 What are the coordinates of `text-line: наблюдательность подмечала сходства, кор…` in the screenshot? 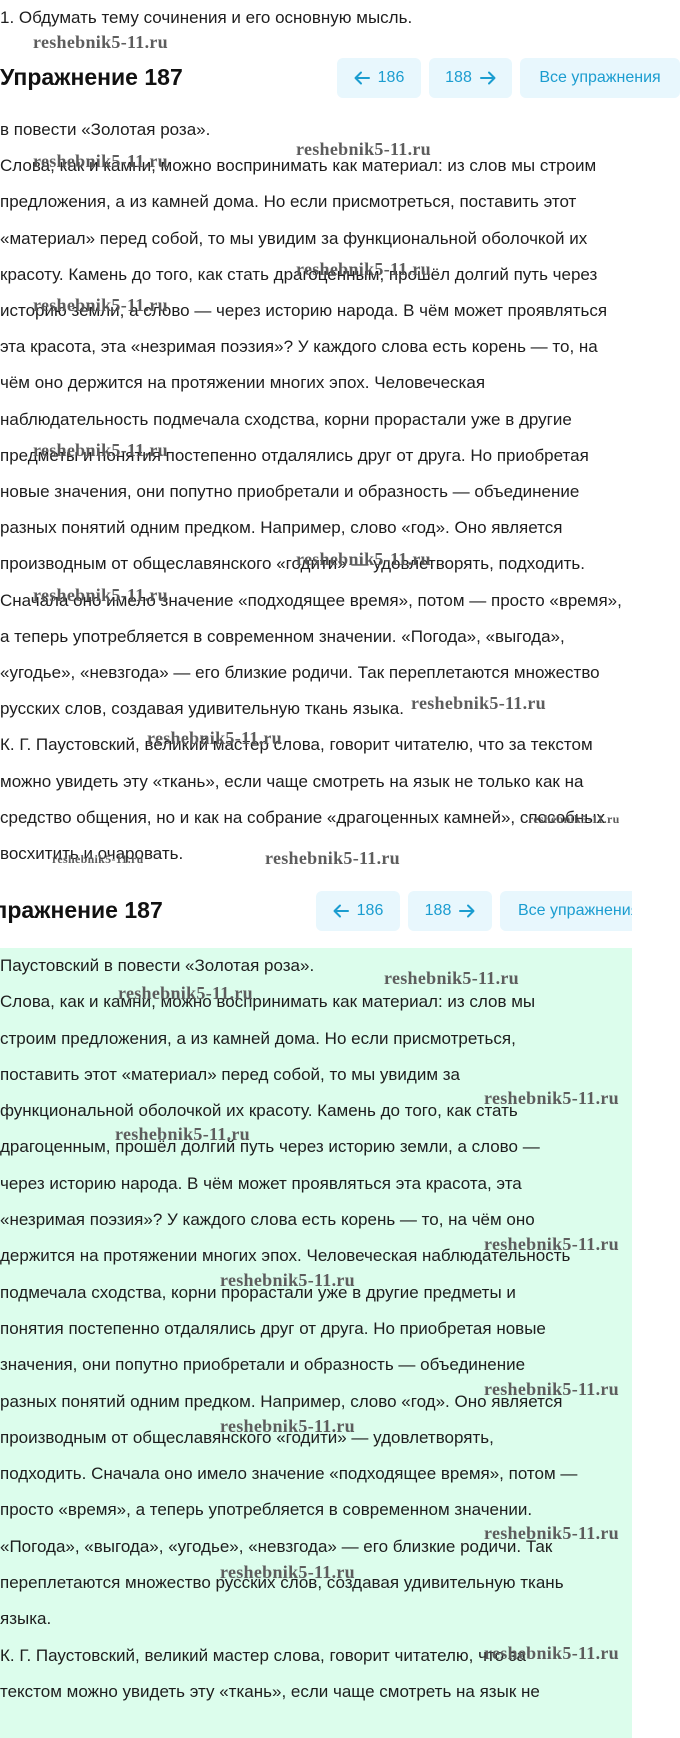 It's located at (286, 419).